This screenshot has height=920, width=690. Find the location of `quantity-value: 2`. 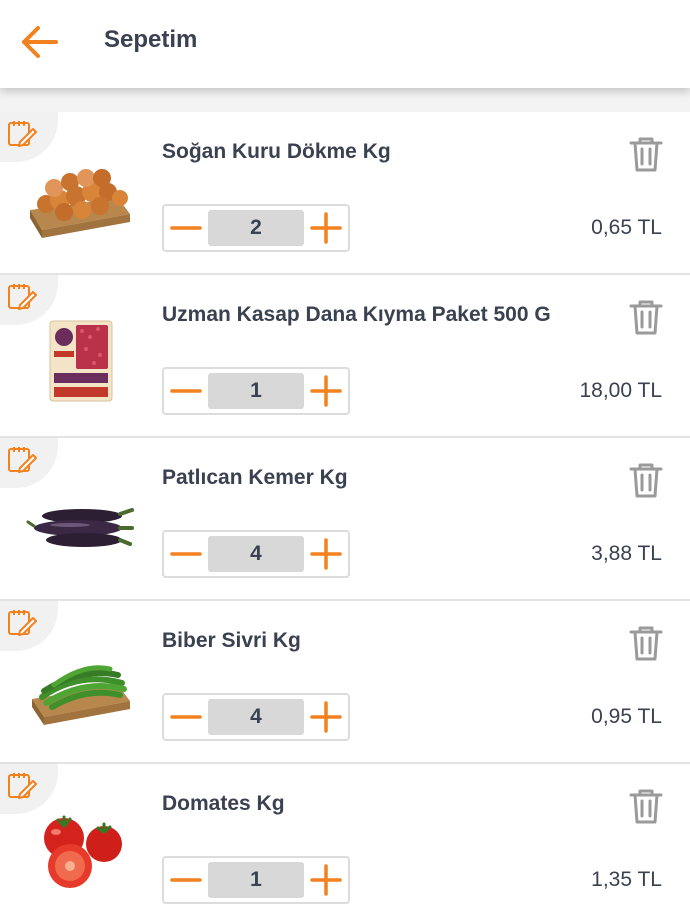

quantity-value: 2 is located at coordinates (256, 228).